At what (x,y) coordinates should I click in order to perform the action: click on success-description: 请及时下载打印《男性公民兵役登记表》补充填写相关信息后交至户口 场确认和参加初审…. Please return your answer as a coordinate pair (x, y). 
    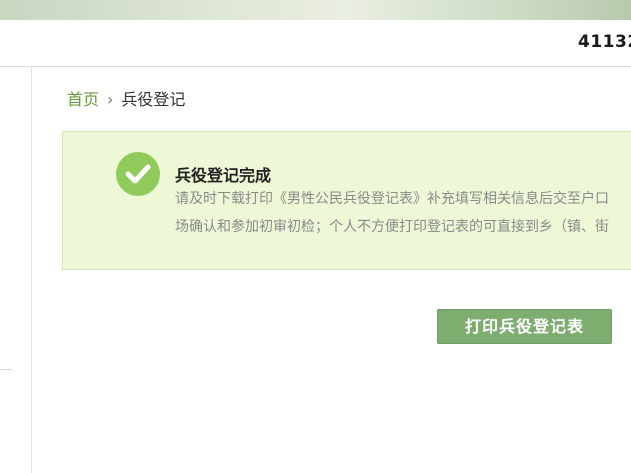
    Looking at the image, I should click on (403, 213).